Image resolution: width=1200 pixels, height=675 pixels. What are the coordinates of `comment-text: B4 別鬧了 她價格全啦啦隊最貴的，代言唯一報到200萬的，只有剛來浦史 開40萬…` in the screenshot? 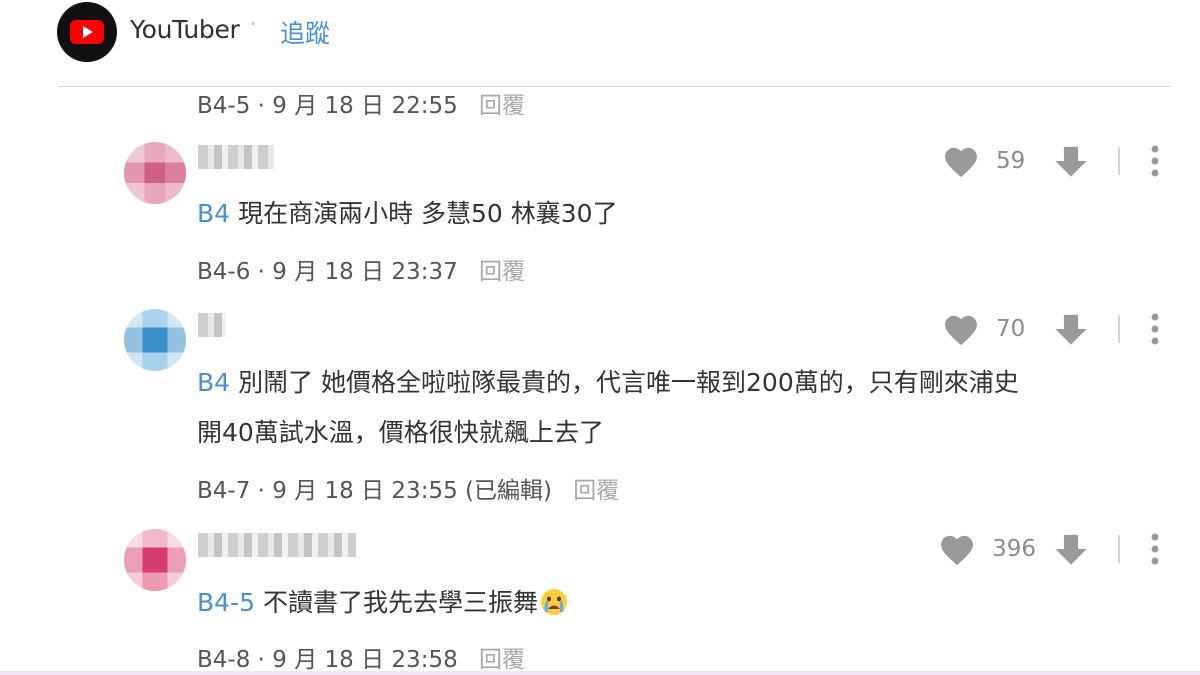 It's located at (677, 408).